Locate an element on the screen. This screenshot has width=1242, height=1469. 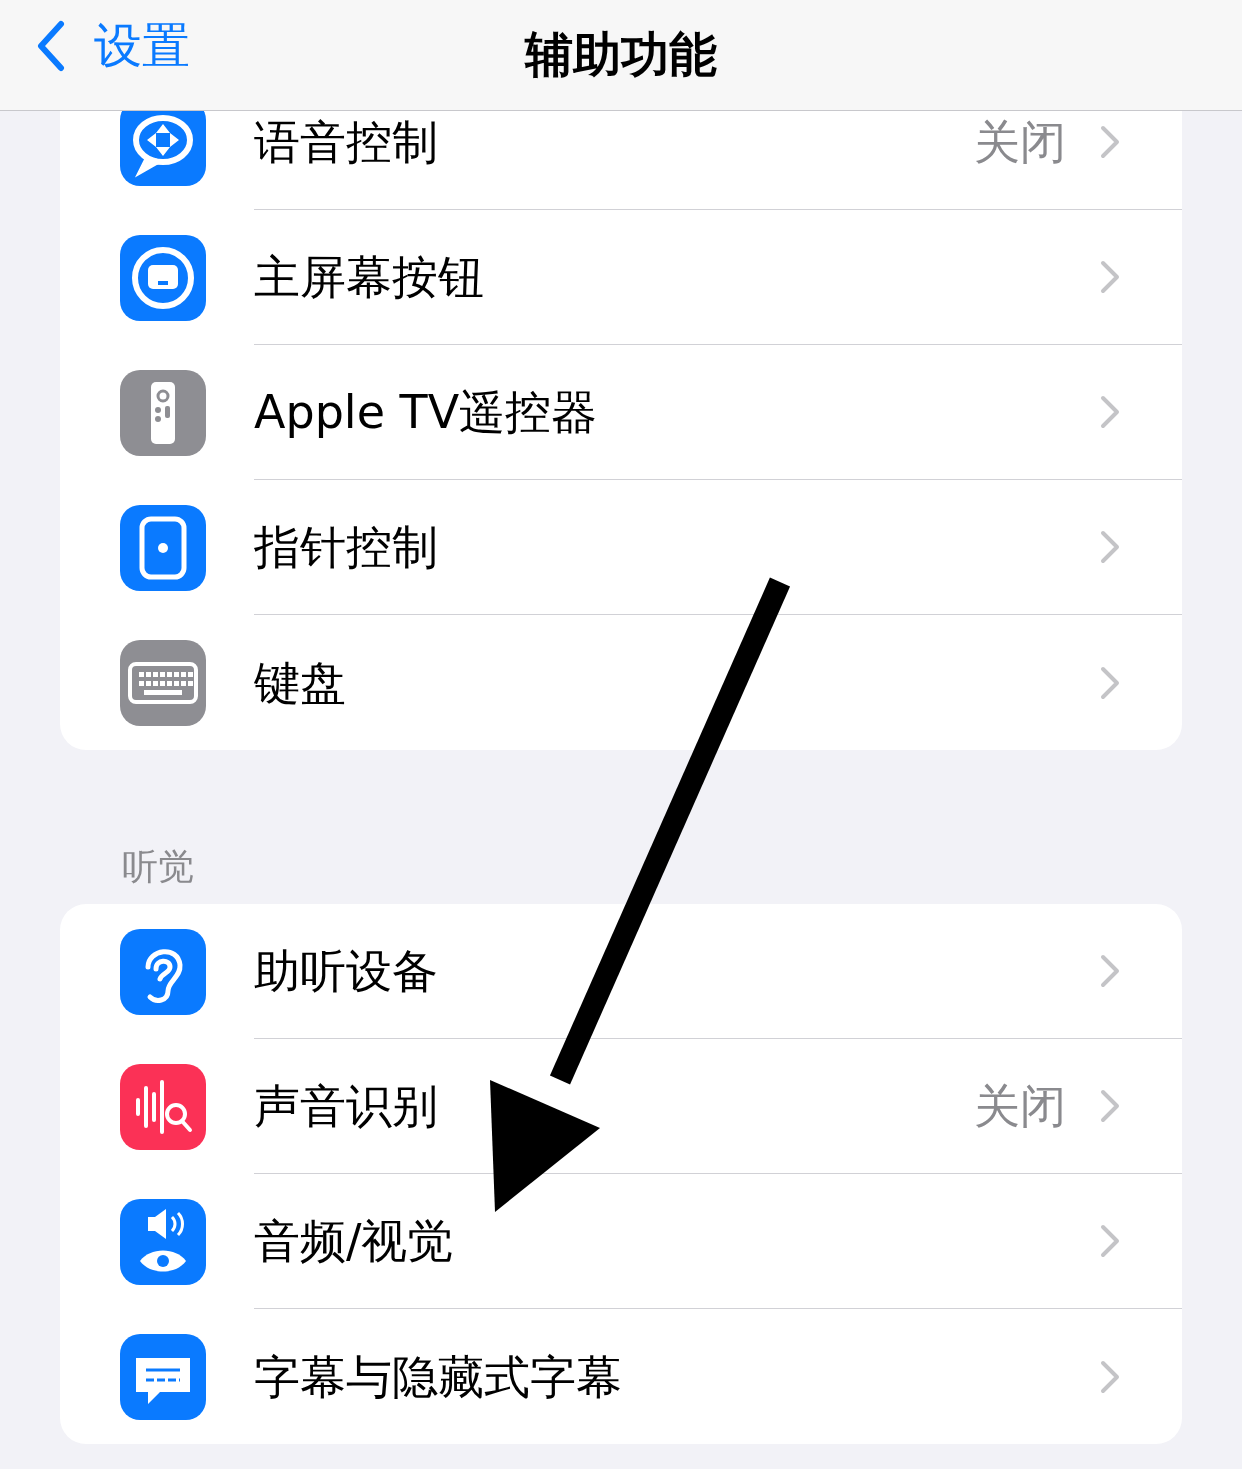
row-label: Apple TV遥控器 is located at coordinates (426, 412).